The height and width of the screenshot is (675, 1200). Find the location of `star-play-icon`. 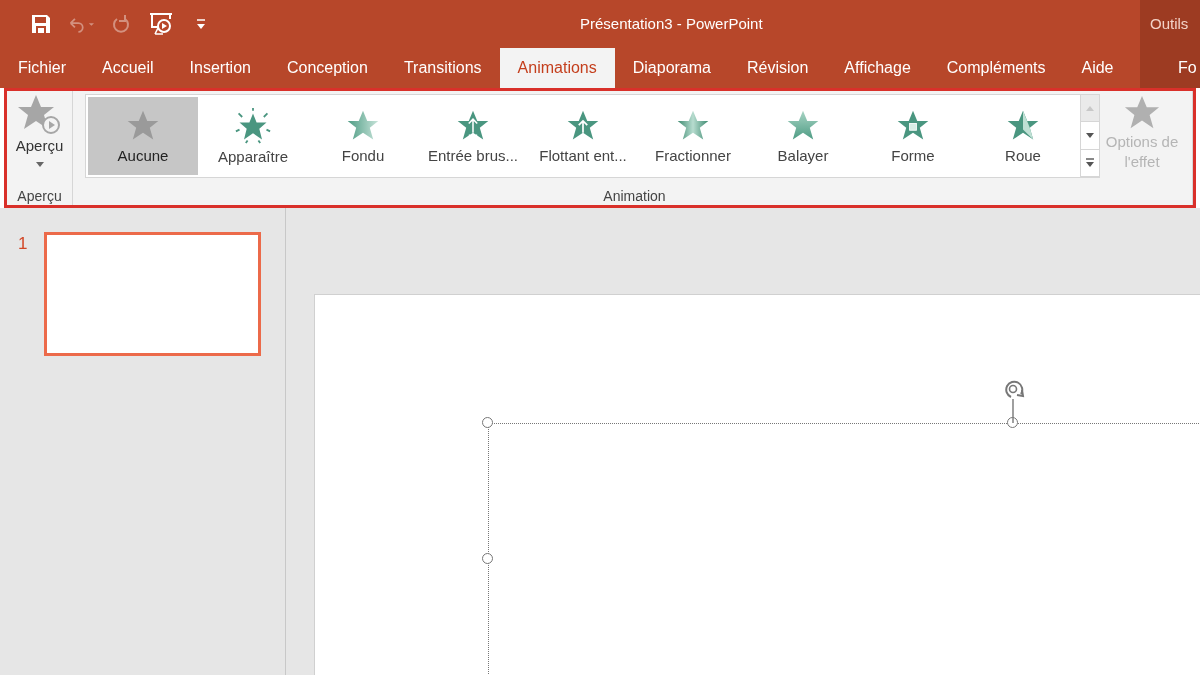

star-play-icon is located at coordinates (39, 116).